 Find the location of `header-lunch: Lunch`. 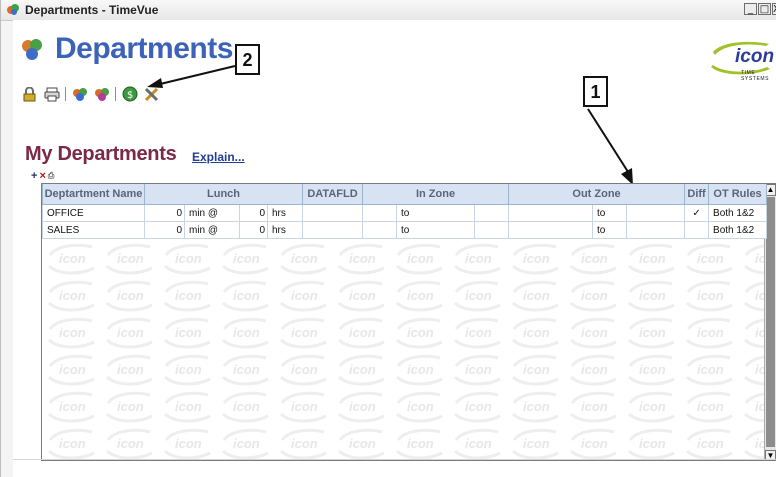

header-lunch: Lunch is located at coordinates (223, 194).